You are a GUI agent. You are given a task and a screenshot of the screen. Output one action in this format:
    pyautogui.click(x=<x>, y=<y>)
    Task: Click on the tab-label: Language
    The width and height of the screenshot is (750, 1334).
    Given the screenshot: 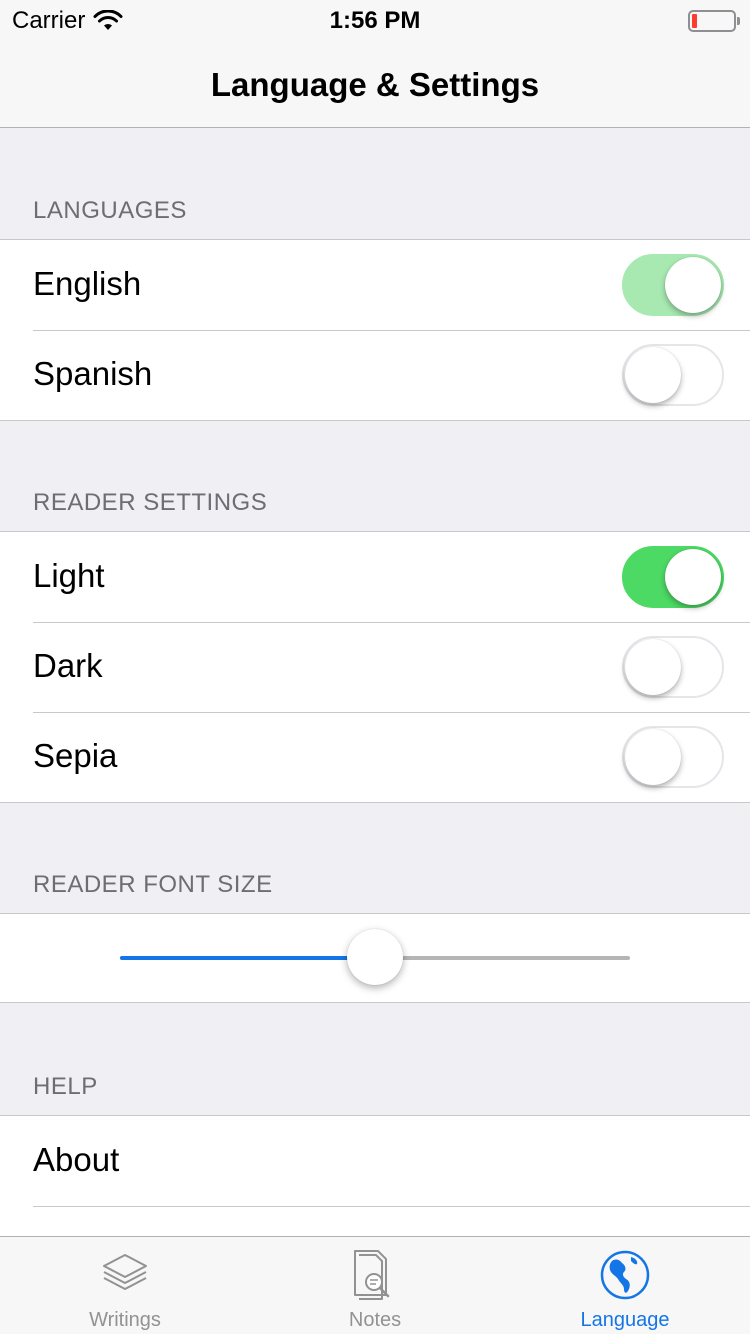 What is the action you would take?
    pyautogui.click(x=625, y=1320)
    